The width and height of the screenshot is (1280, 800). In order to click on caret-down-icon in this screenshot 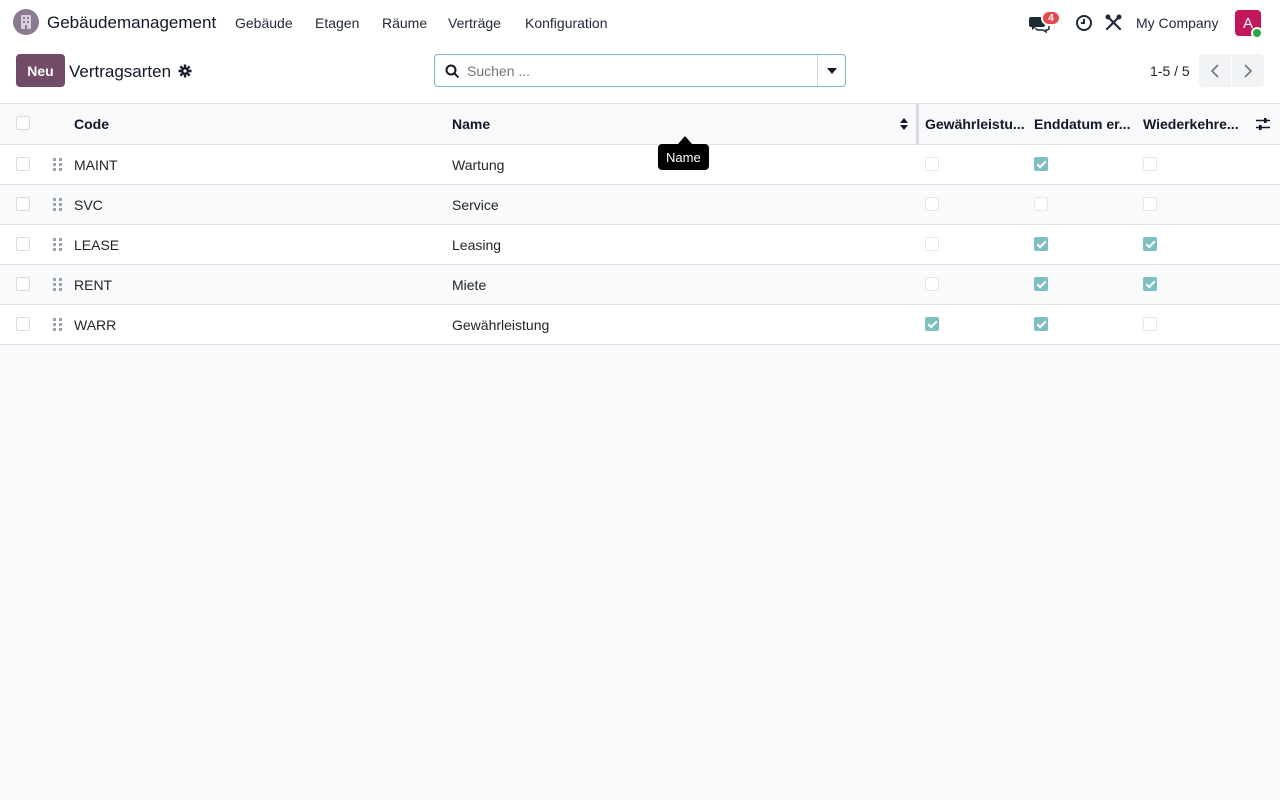, I will do `click(832, 70)`.